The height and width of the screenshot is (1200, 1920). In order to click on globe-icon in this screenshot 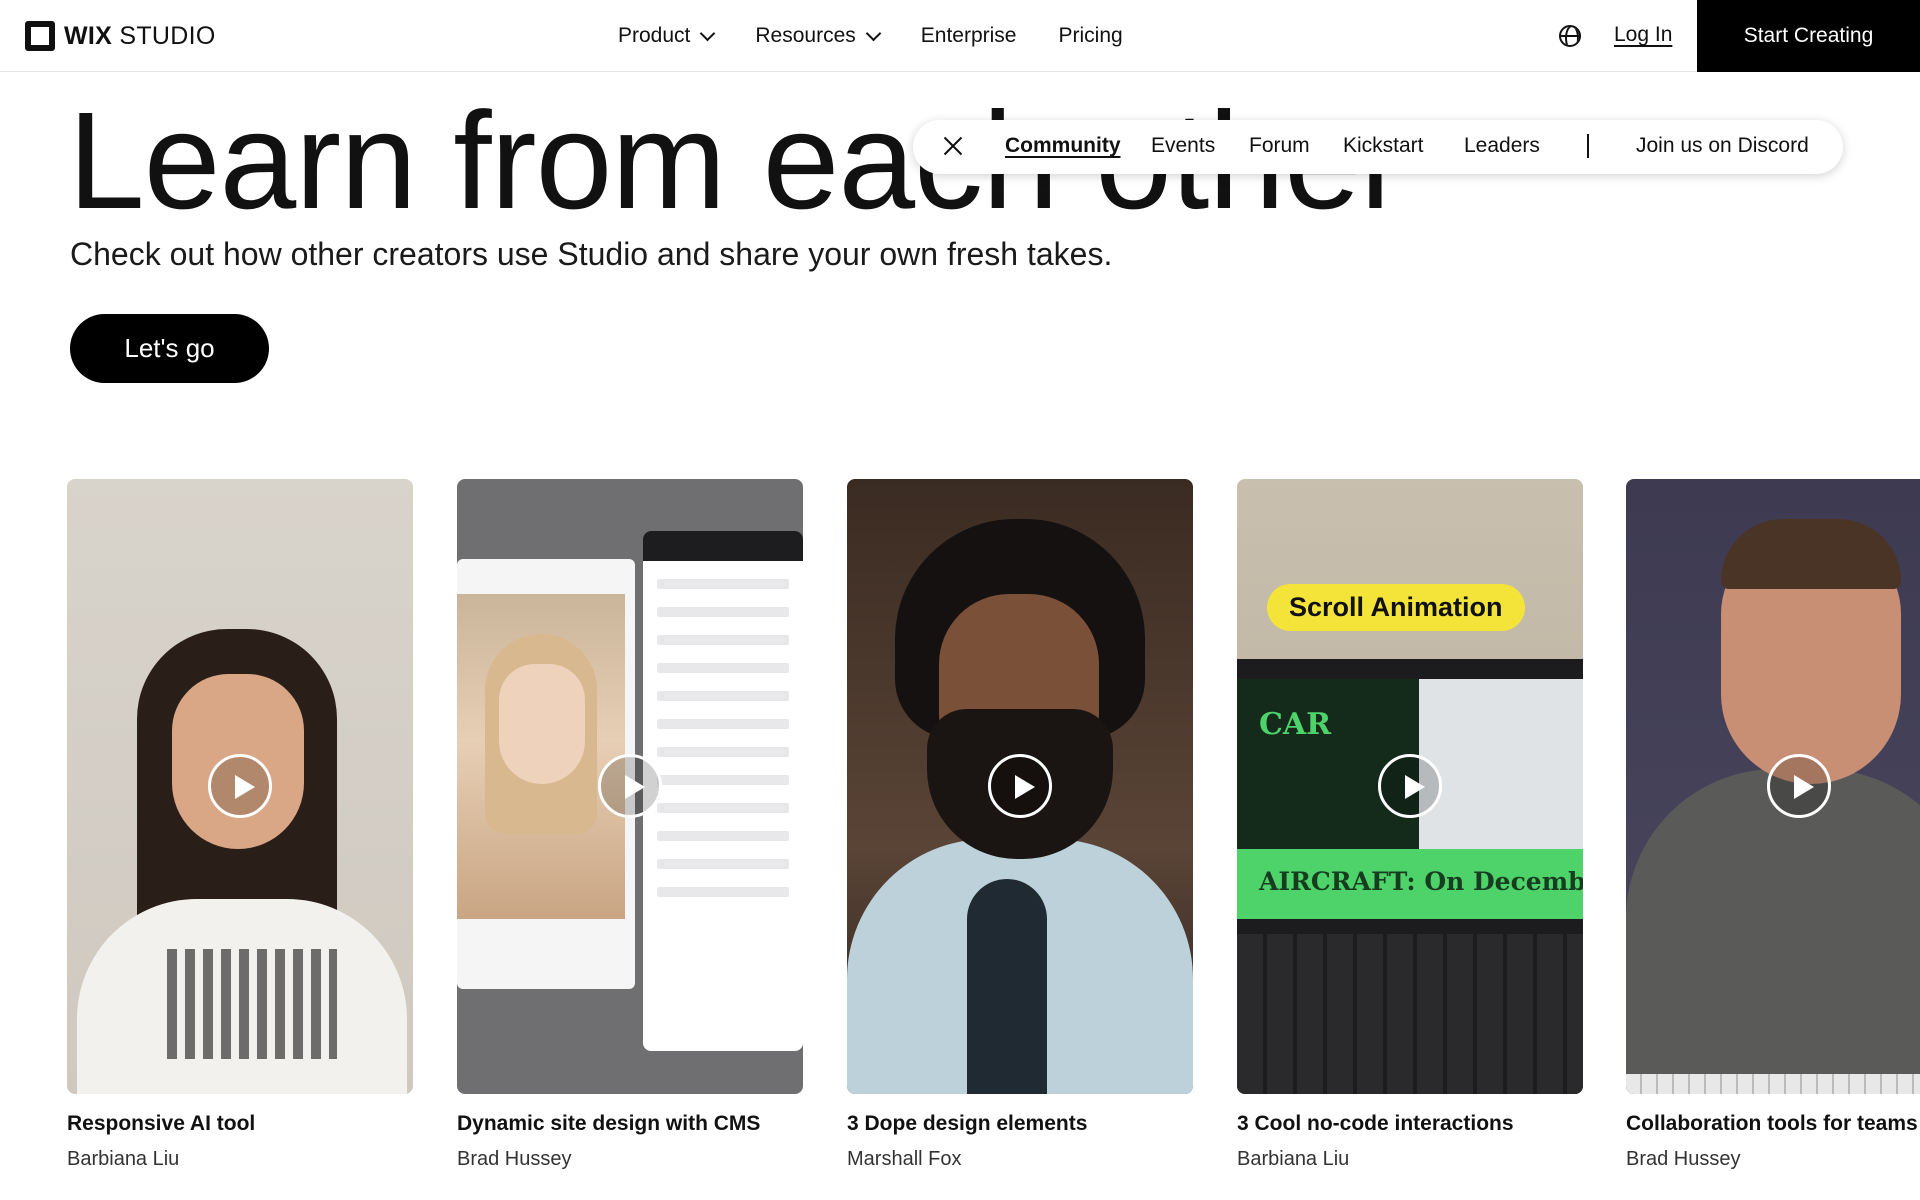, I will do `click(1570, 36)`.